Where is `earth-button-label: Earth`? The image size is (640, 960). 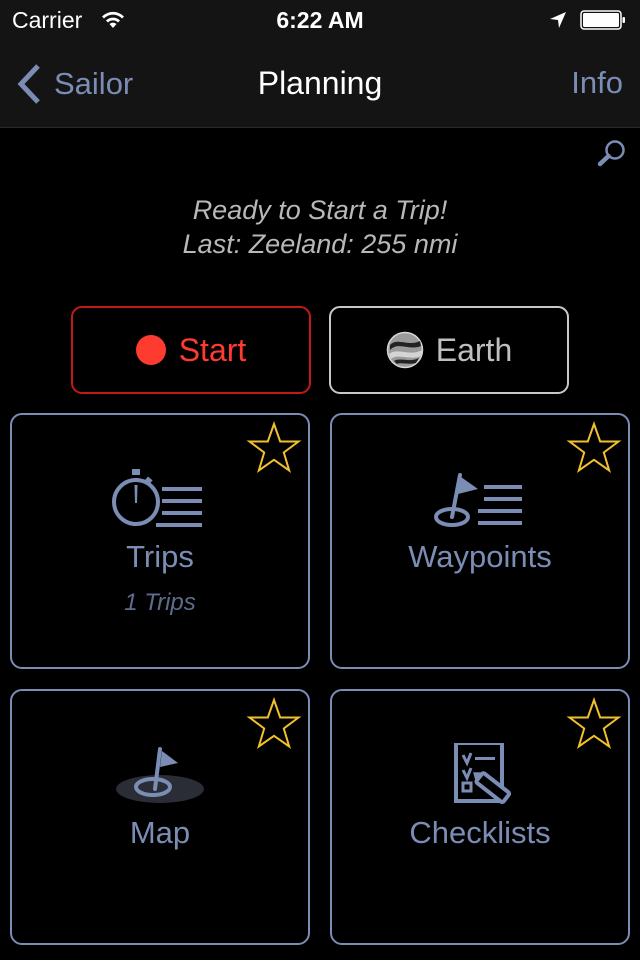 earth-button-label: Earth is located at coordinates (474, 349).